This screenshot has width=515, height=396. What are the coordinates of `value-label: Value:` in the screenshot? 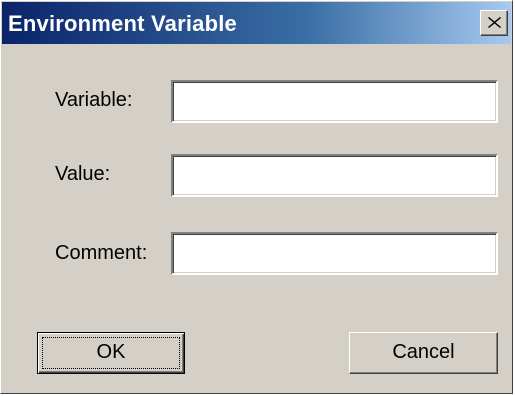 It's located at (83, 174).